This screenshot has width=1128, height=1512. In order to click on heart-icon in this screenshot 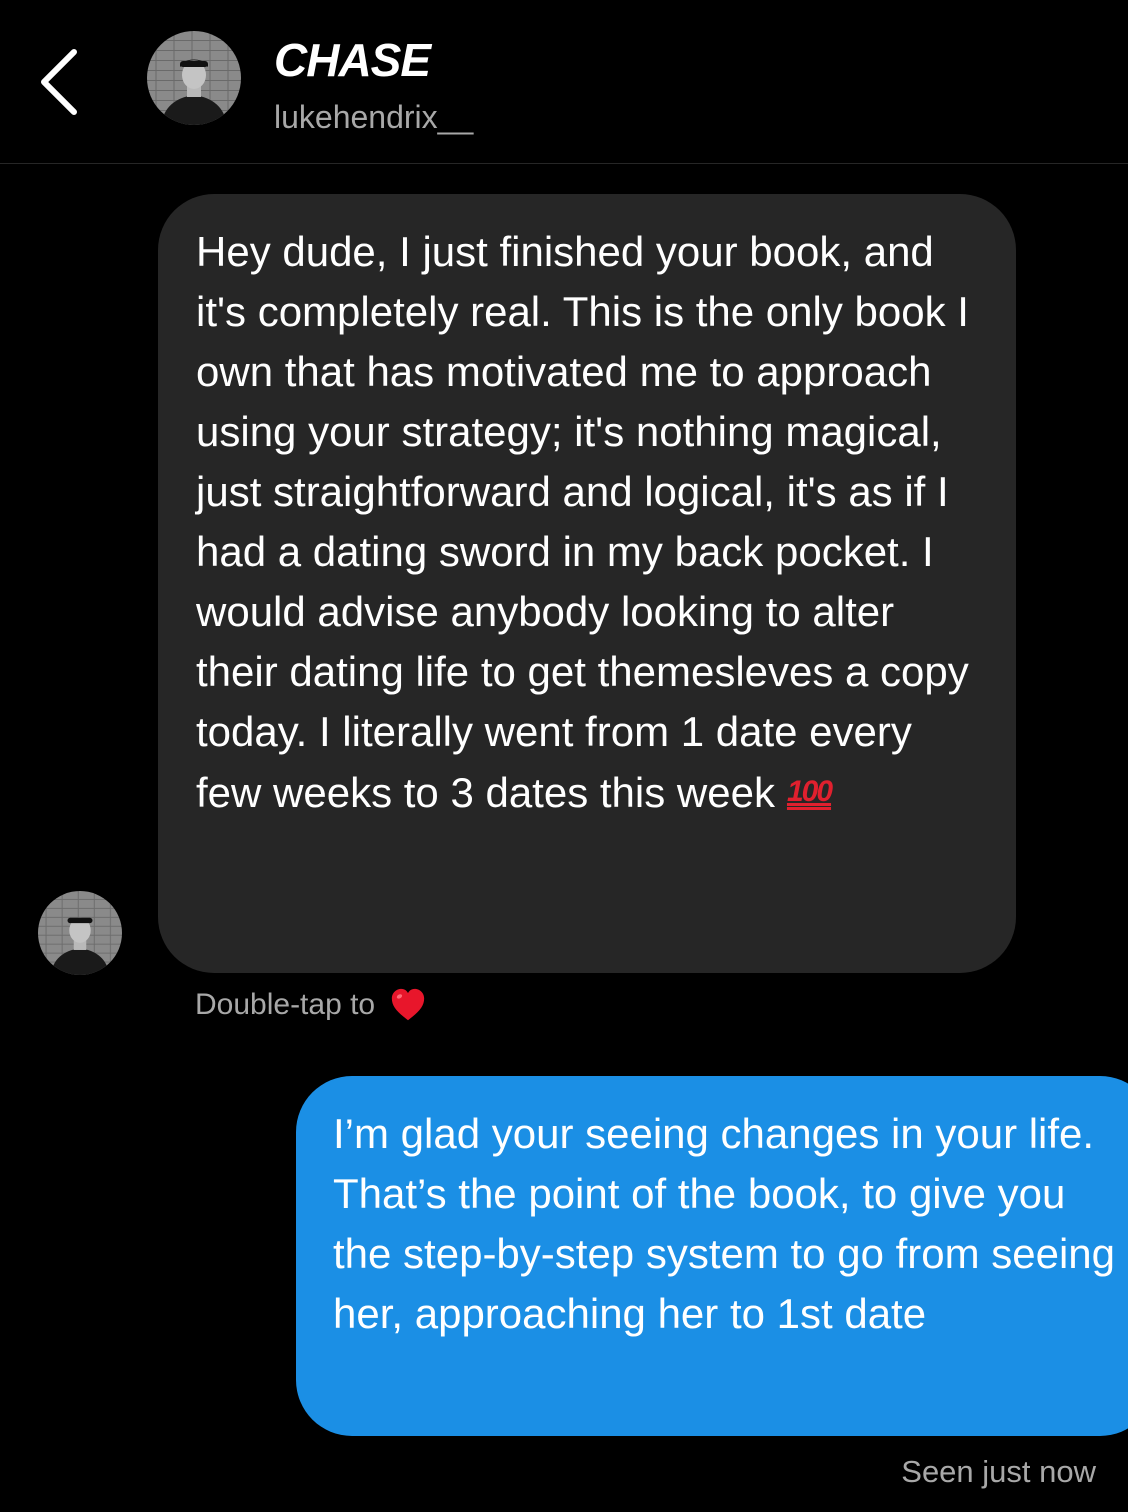, I will do `click(408, 1004)`.